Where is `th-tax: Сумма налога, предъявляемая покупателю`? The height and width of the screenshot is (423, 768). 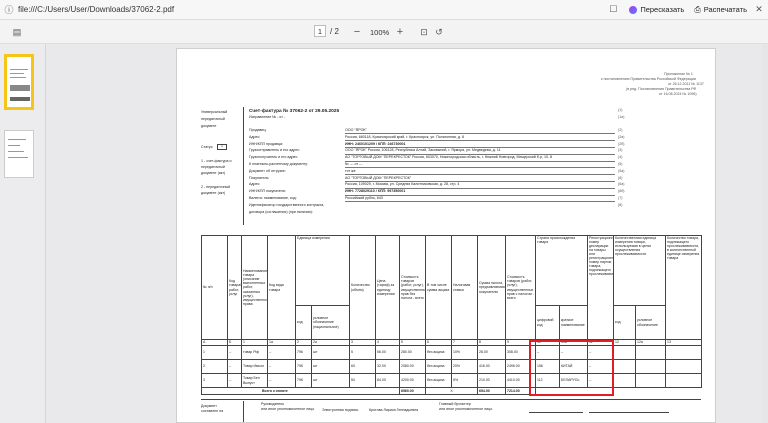 th-tax: Сумма налога, предъявляемая покупателю is located at coordinates (492, 287).